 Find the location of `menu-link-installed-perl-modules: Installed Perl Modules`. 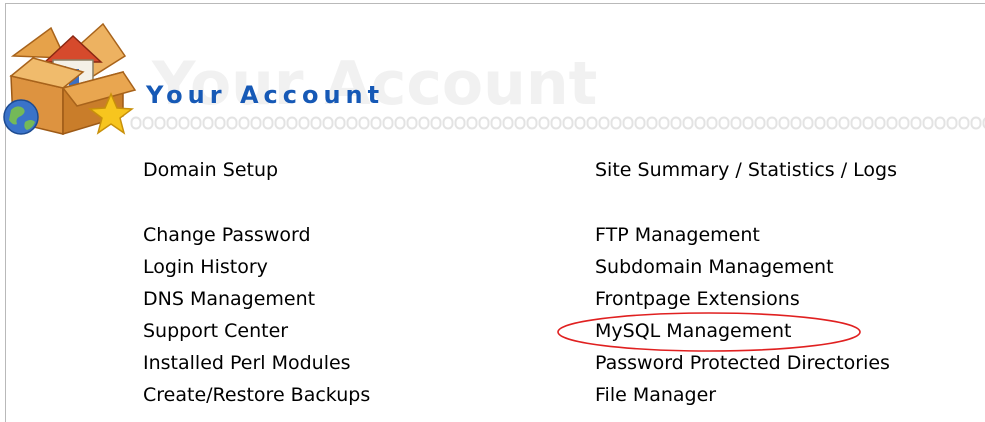

menu-link-installed-perl-modules: Installed Perl Modules is located at coordinates (247, 363).